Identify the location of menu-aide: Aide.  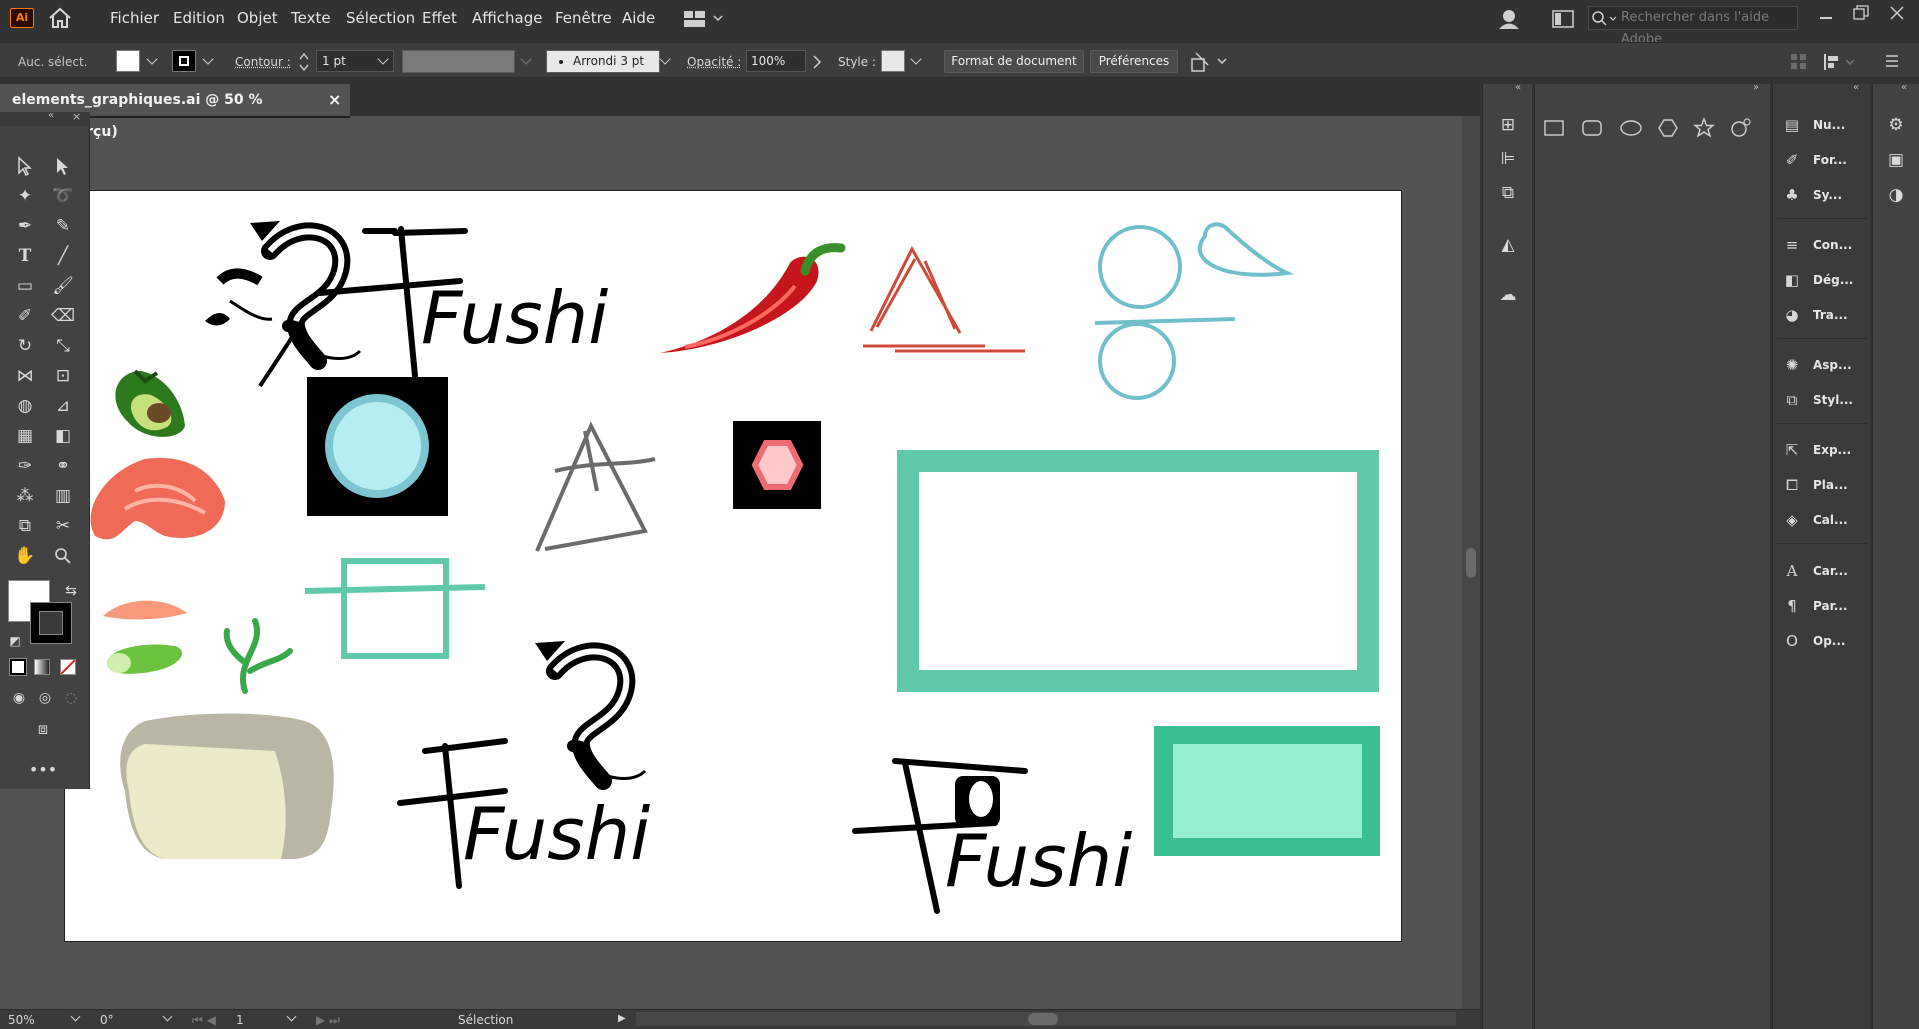
(638, 18).